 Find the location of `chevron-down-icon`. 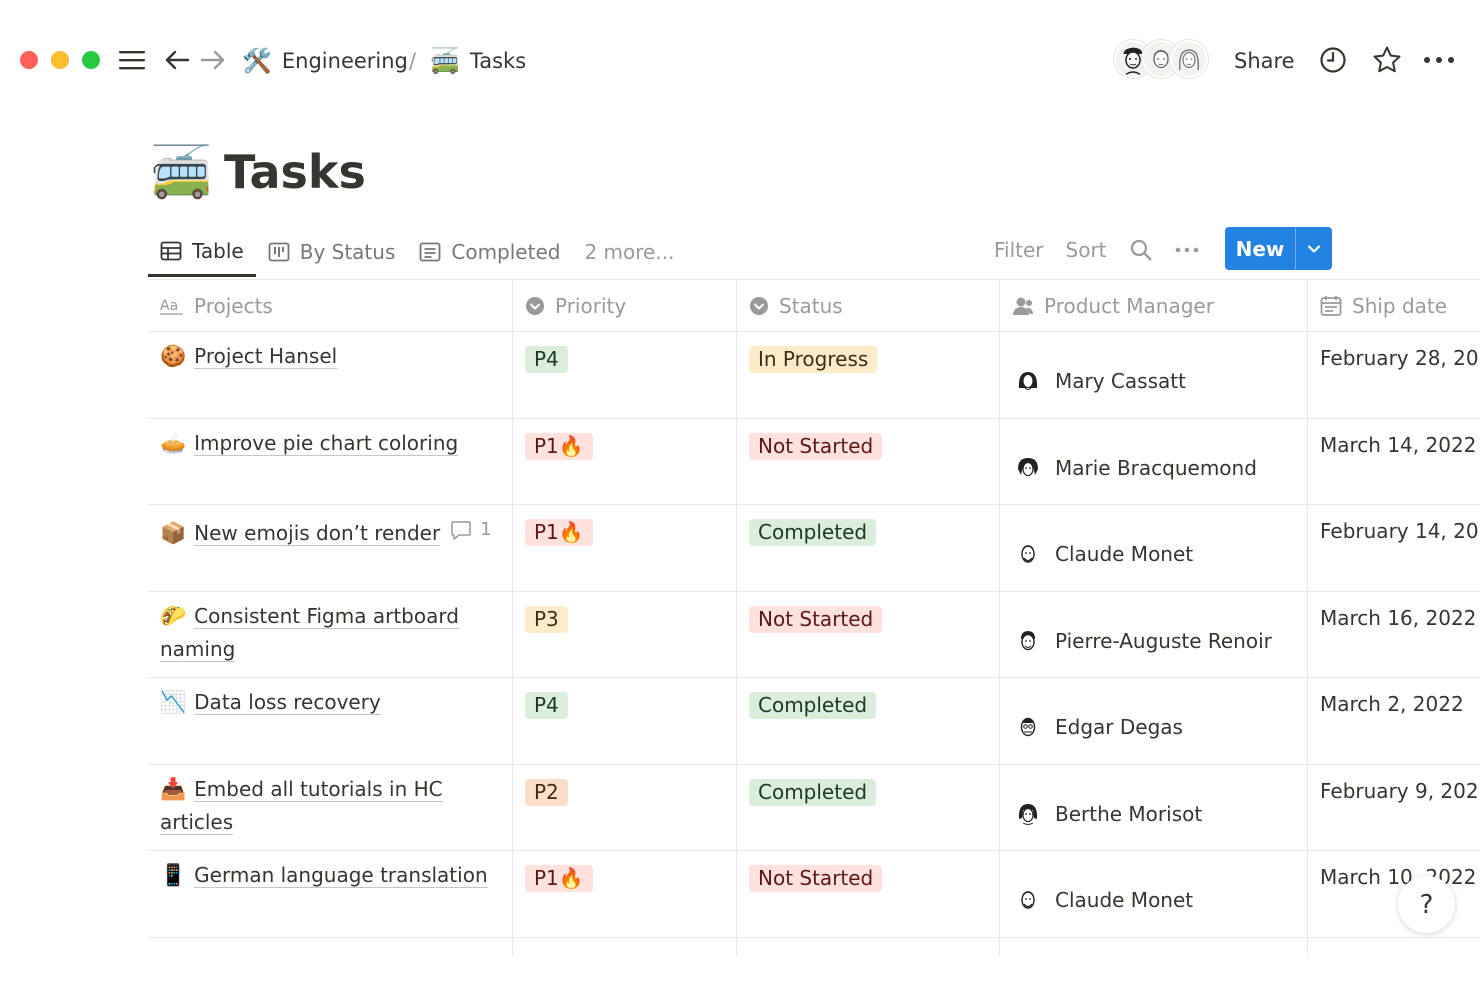

chevron-down-icon is located at coordinates (1313, 248).